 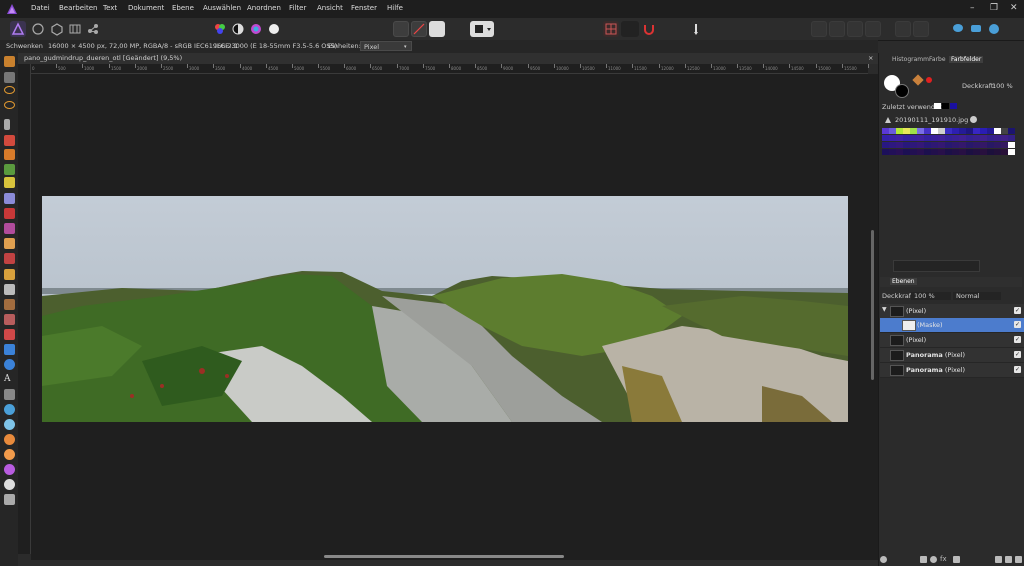 I want to click on layer-options-icon, so click(x=883, y=559).